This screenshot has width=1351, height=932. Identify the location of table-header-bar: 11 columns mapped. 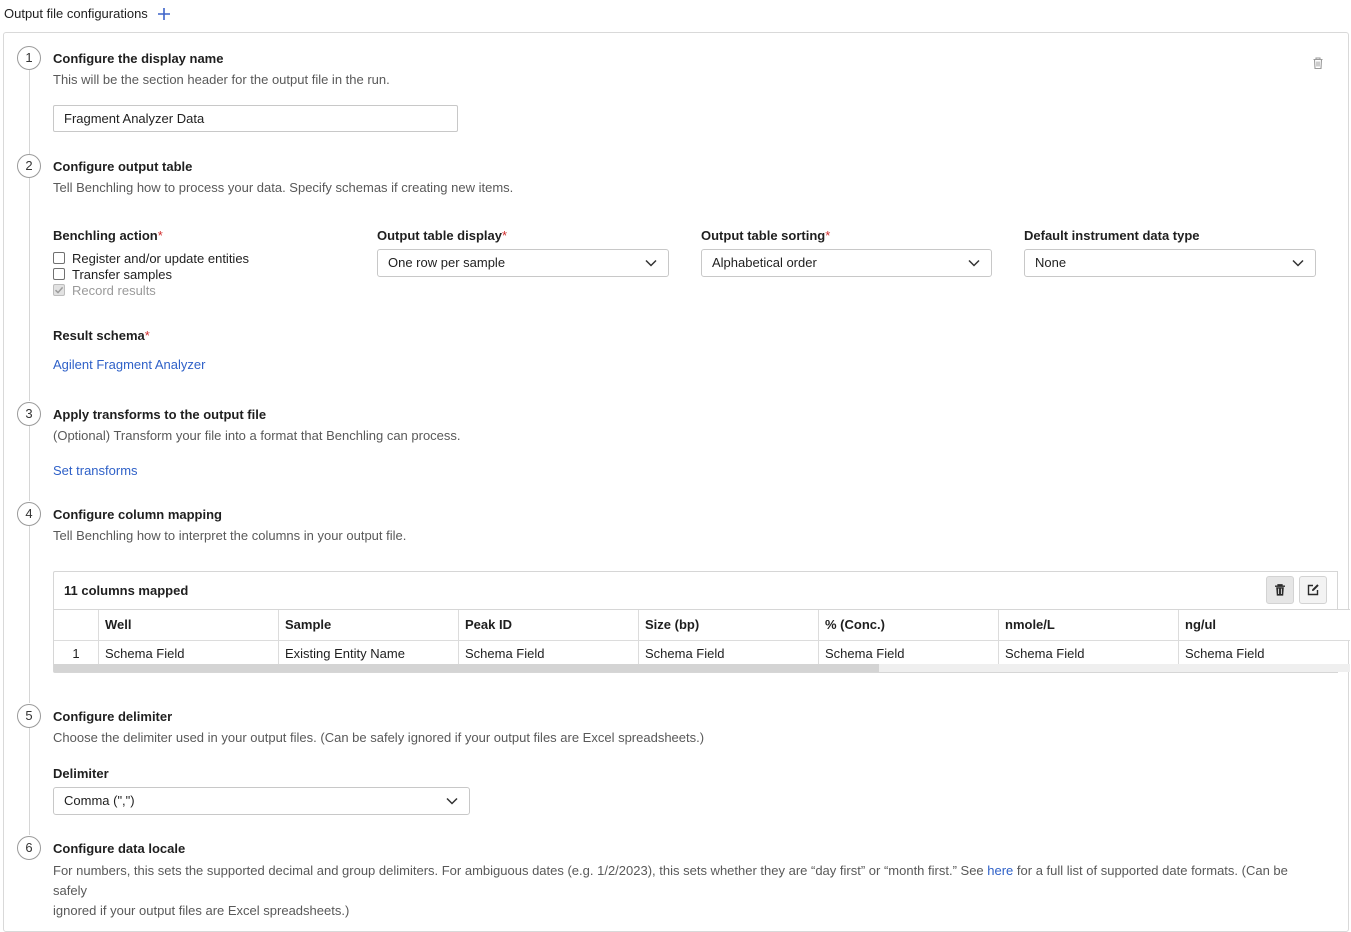
(696, 590).